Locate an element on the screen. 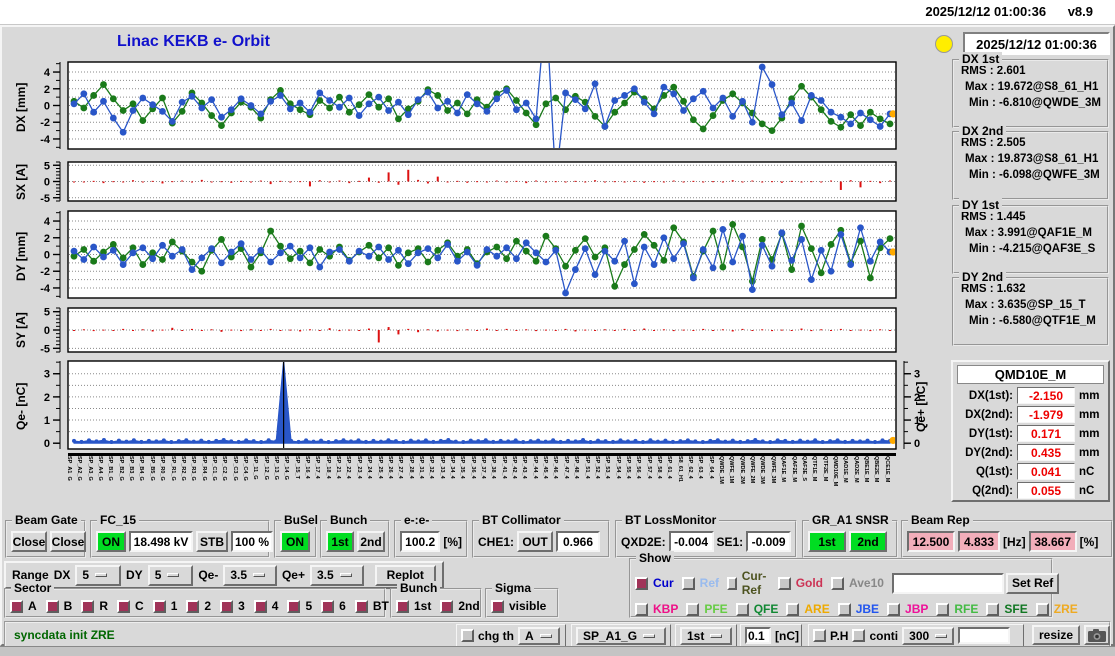 The image size is (1115, 656). show-jbp-checkbox is located at coordinates (894, 609).